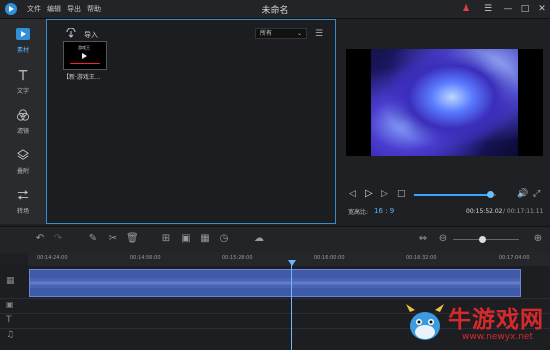  What do you see at coordinates (484, 211) in the screenshot?
I see `current-time: 00:15:52.02` at bounding box center [484, 211].